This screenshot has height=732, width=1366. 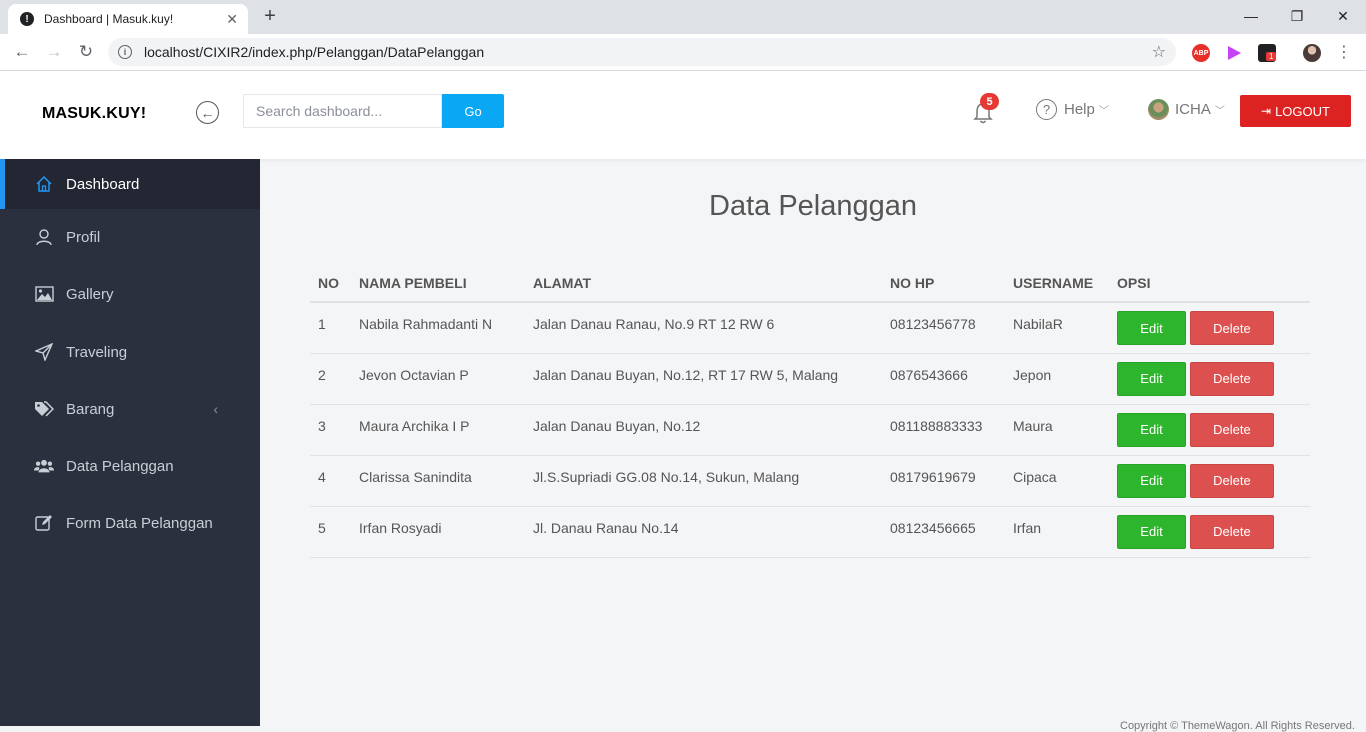 I want to click on column-header: NO, so click(x=330, y=283).